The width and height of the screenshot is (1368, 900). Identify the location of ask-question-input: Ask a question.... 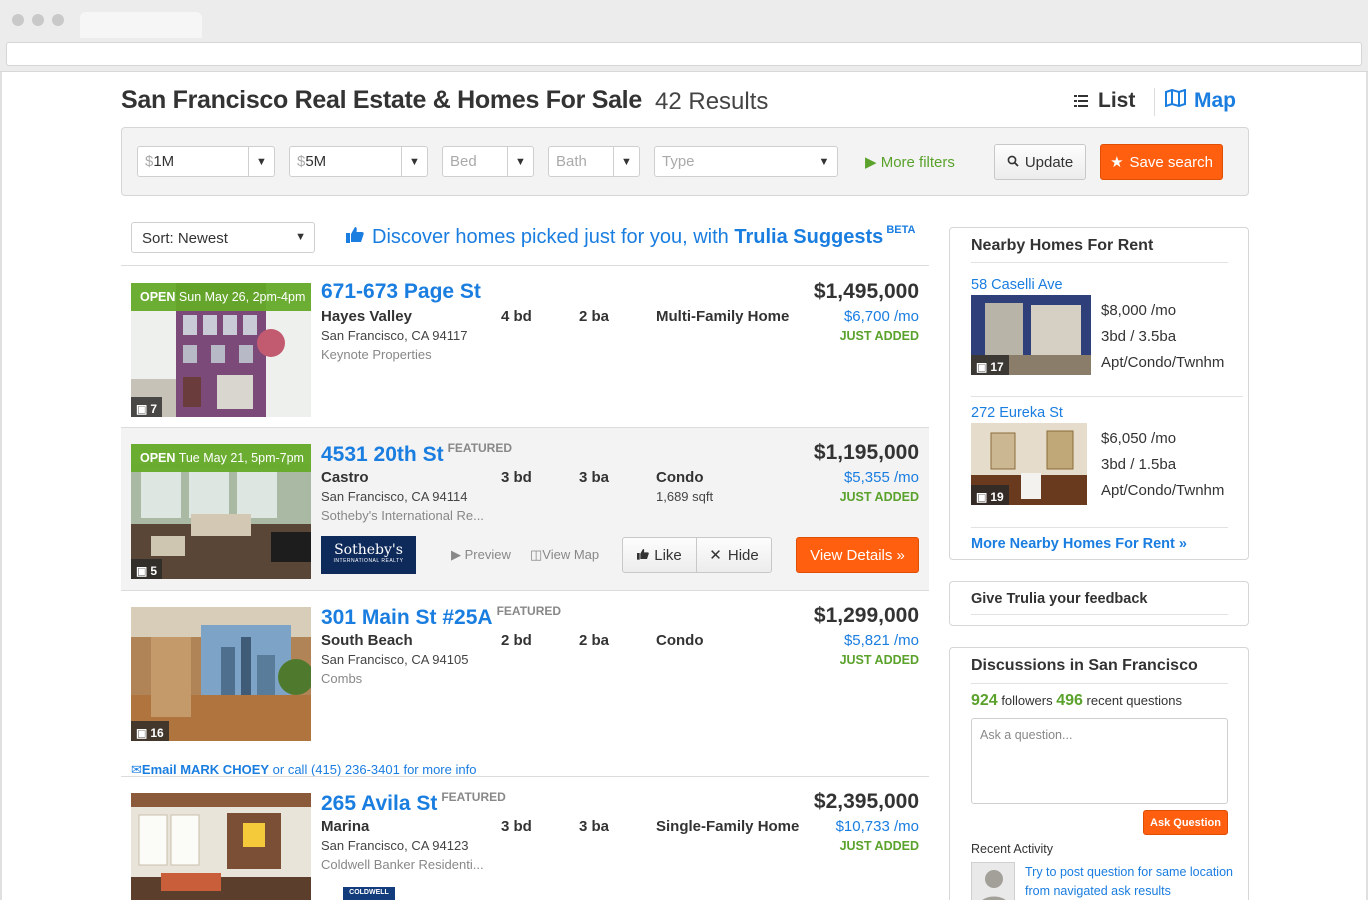
(1099, 761).